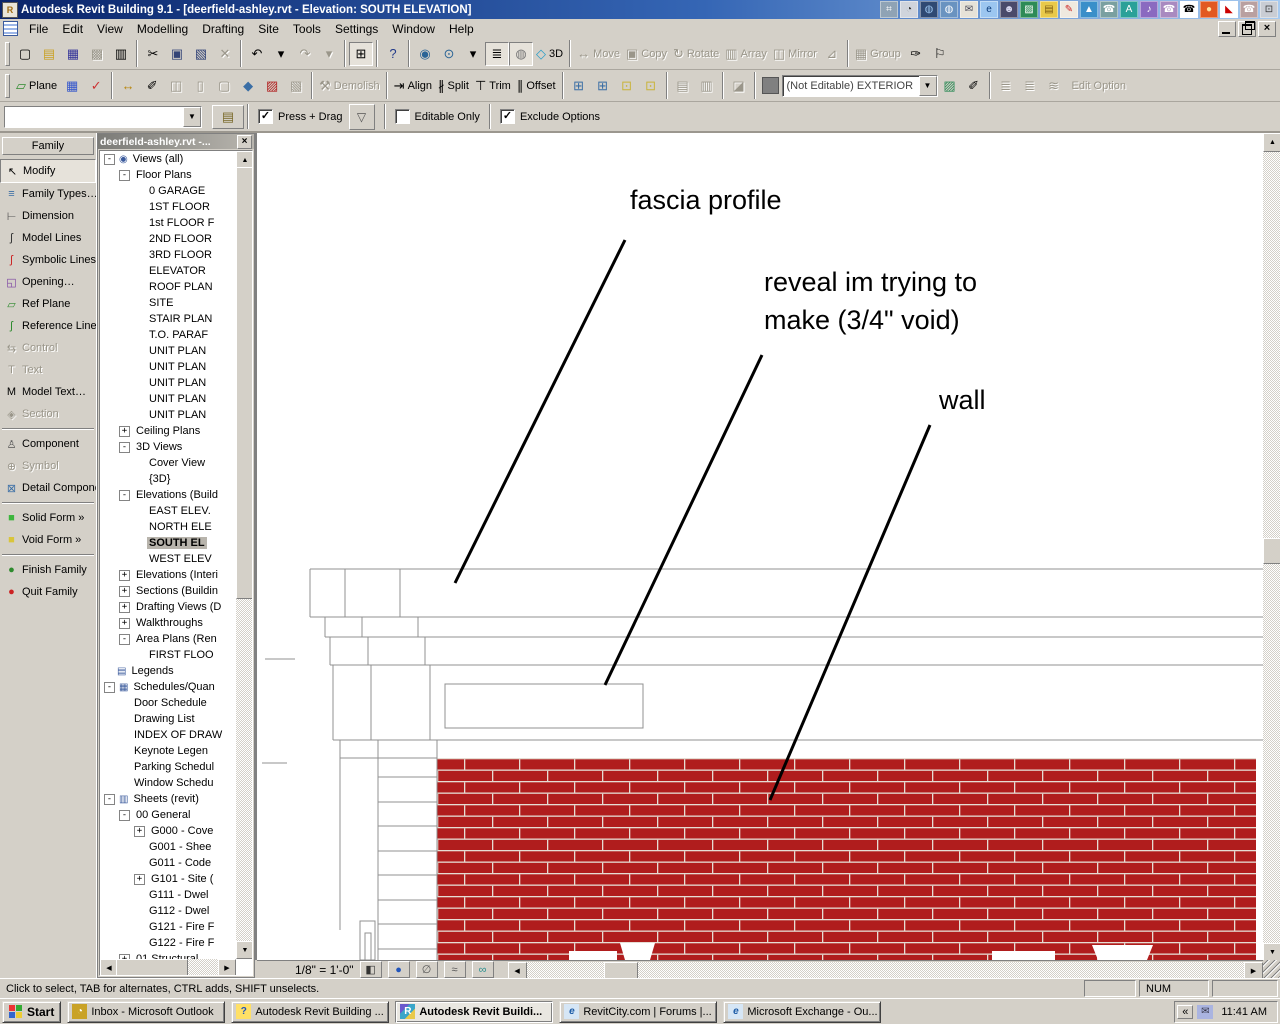  Describe the element at coordinates (168, 319) in the screenshot. I see `tree-item: STAIR PLAN` at that location.